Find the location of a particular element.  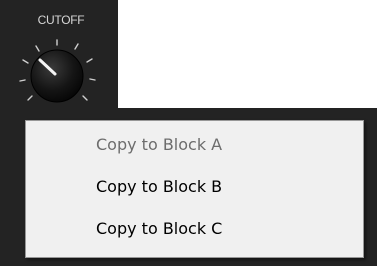

menu-item-copy-to-block-a: Copy to Block A is located at coordinates (194, 145).